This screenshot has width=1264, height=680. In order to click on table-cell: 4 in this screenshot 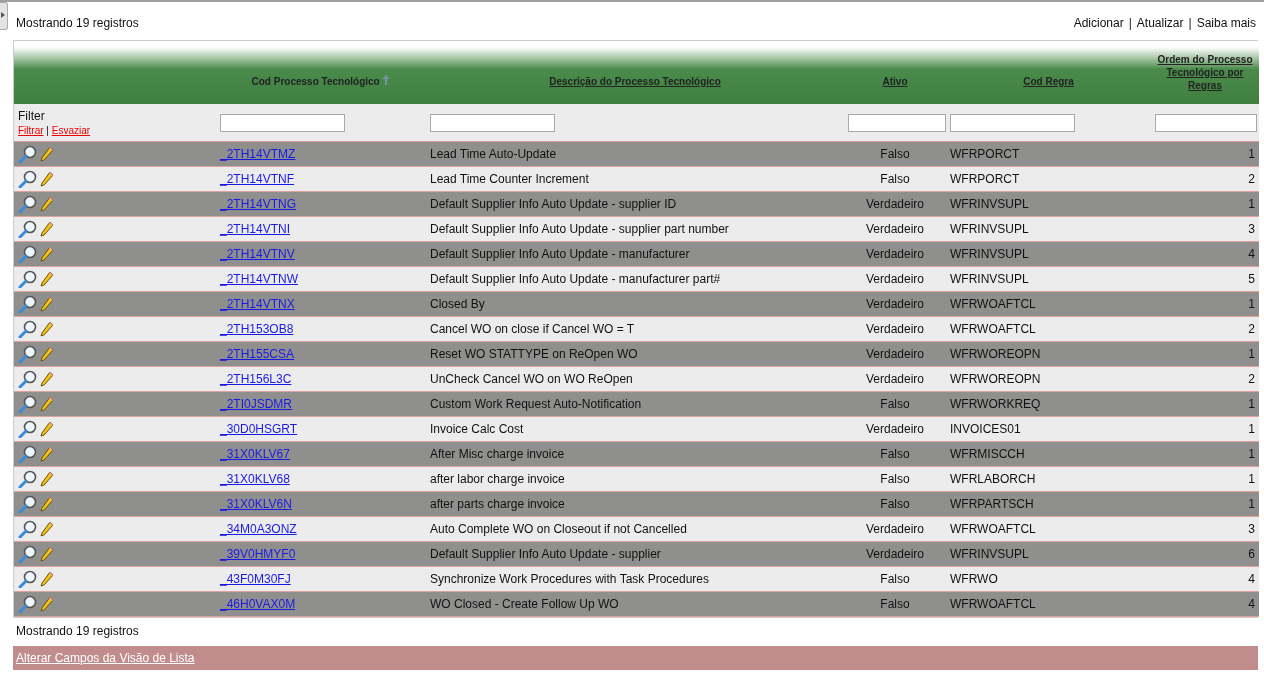, I will do `click(1205, 579)`.